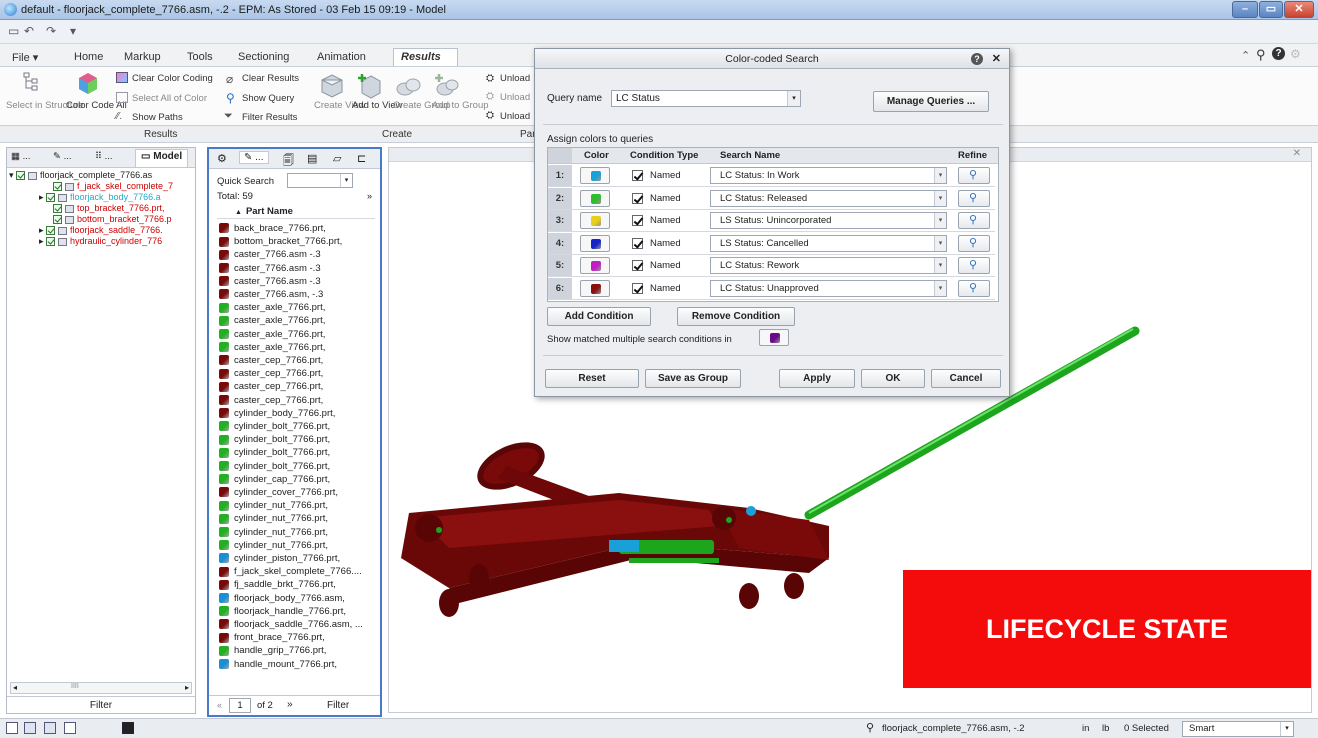 The width and height of the screenshot is (1318, 738). I want to click on unload-button-3: Unload, so click(515, 116).